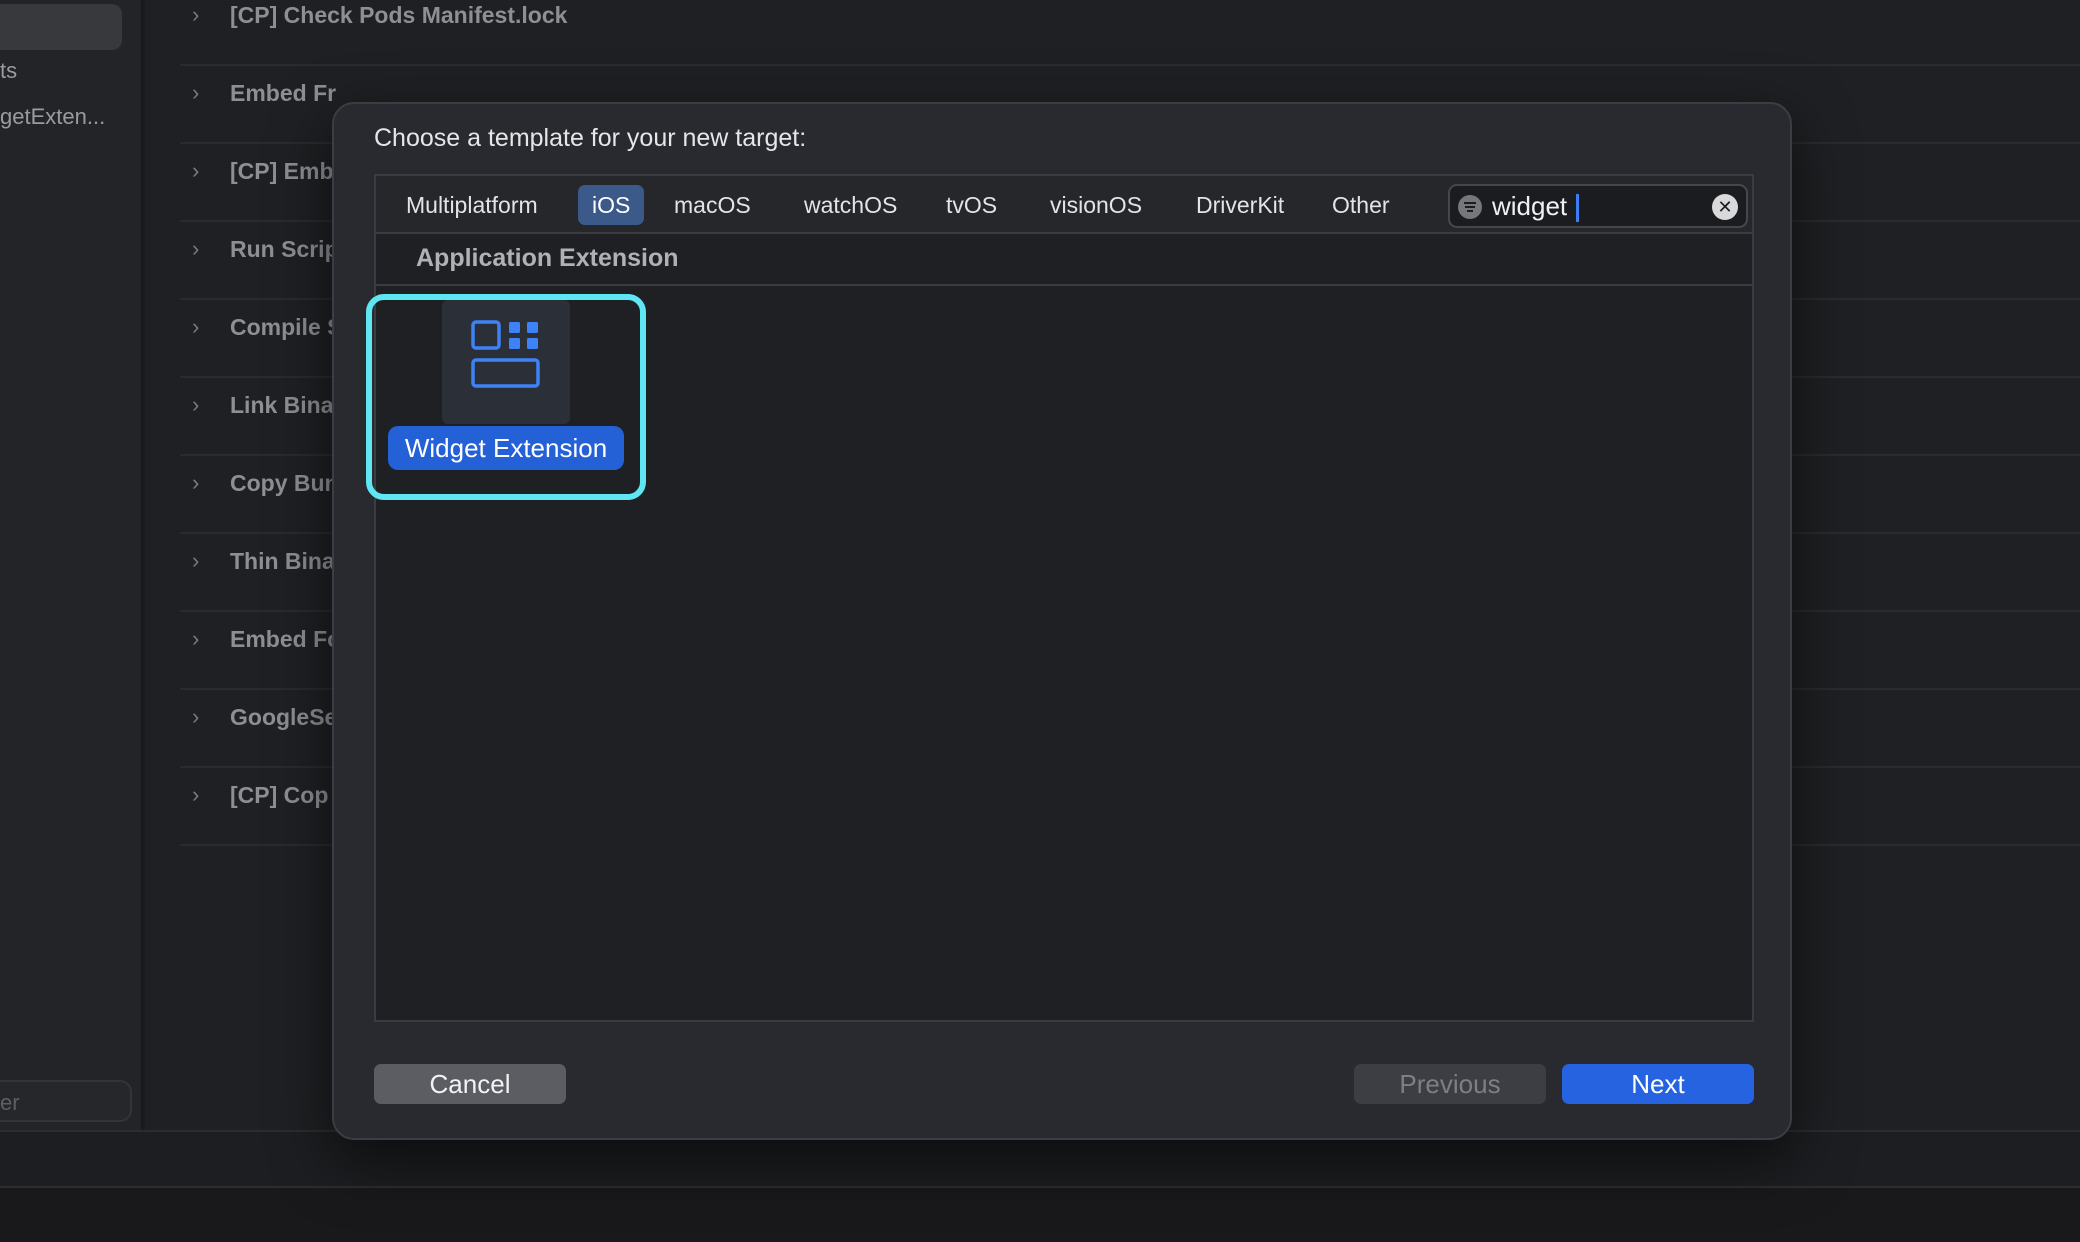  Describe the element at coordinates (282, 561) in the screenshot. I see `build-phase-label: Thin Bina` at that location.